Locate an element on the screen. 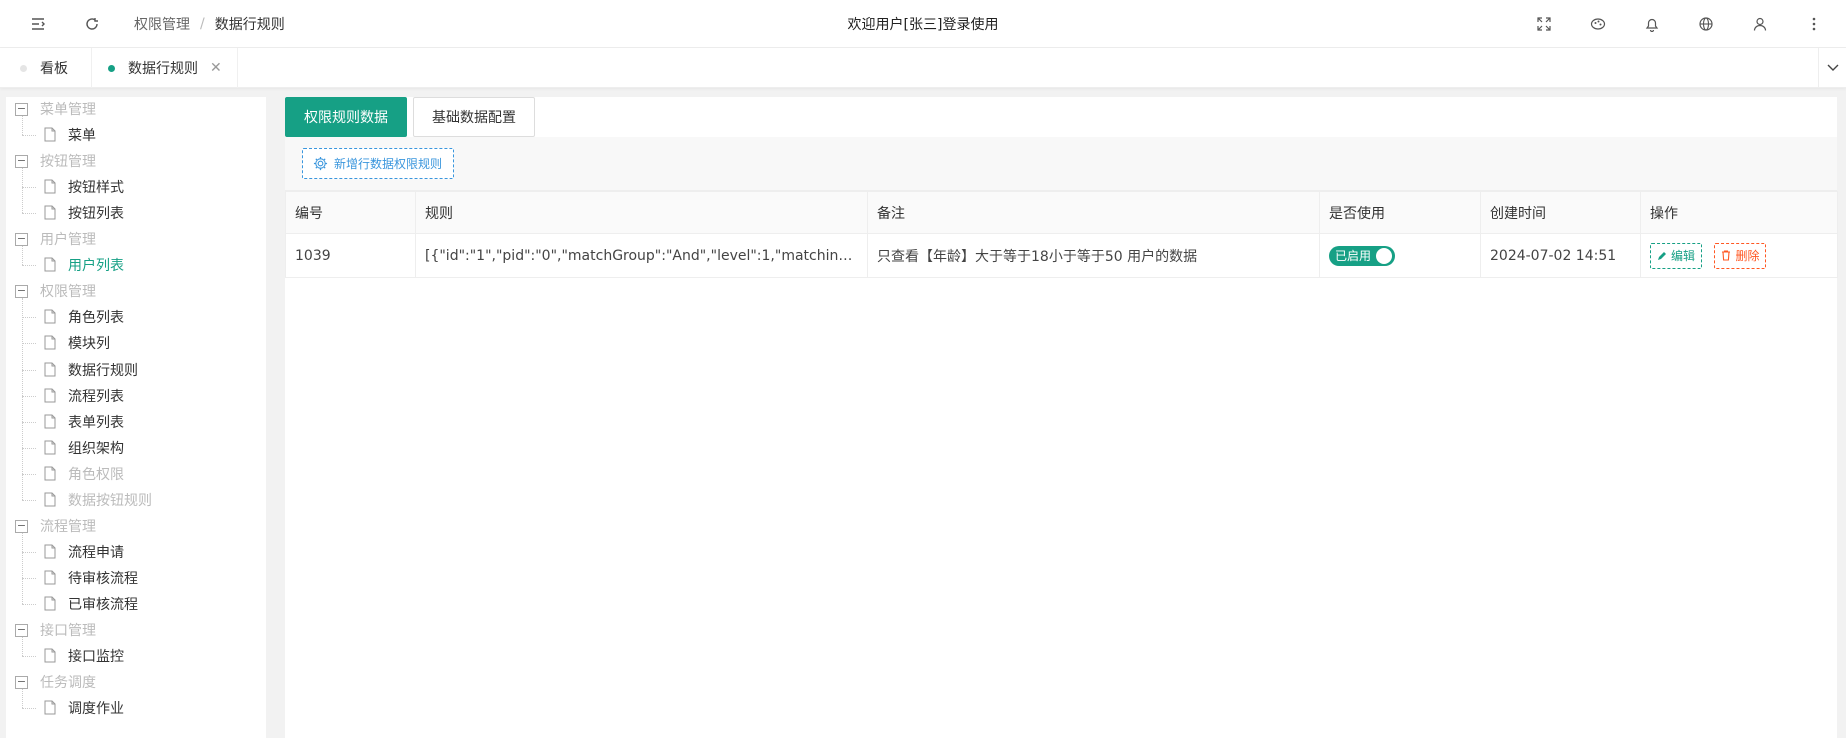 This screenshot has width=1846, height=738. tree-leaf-label: 接口监控 is located at coordinates (96, 657).